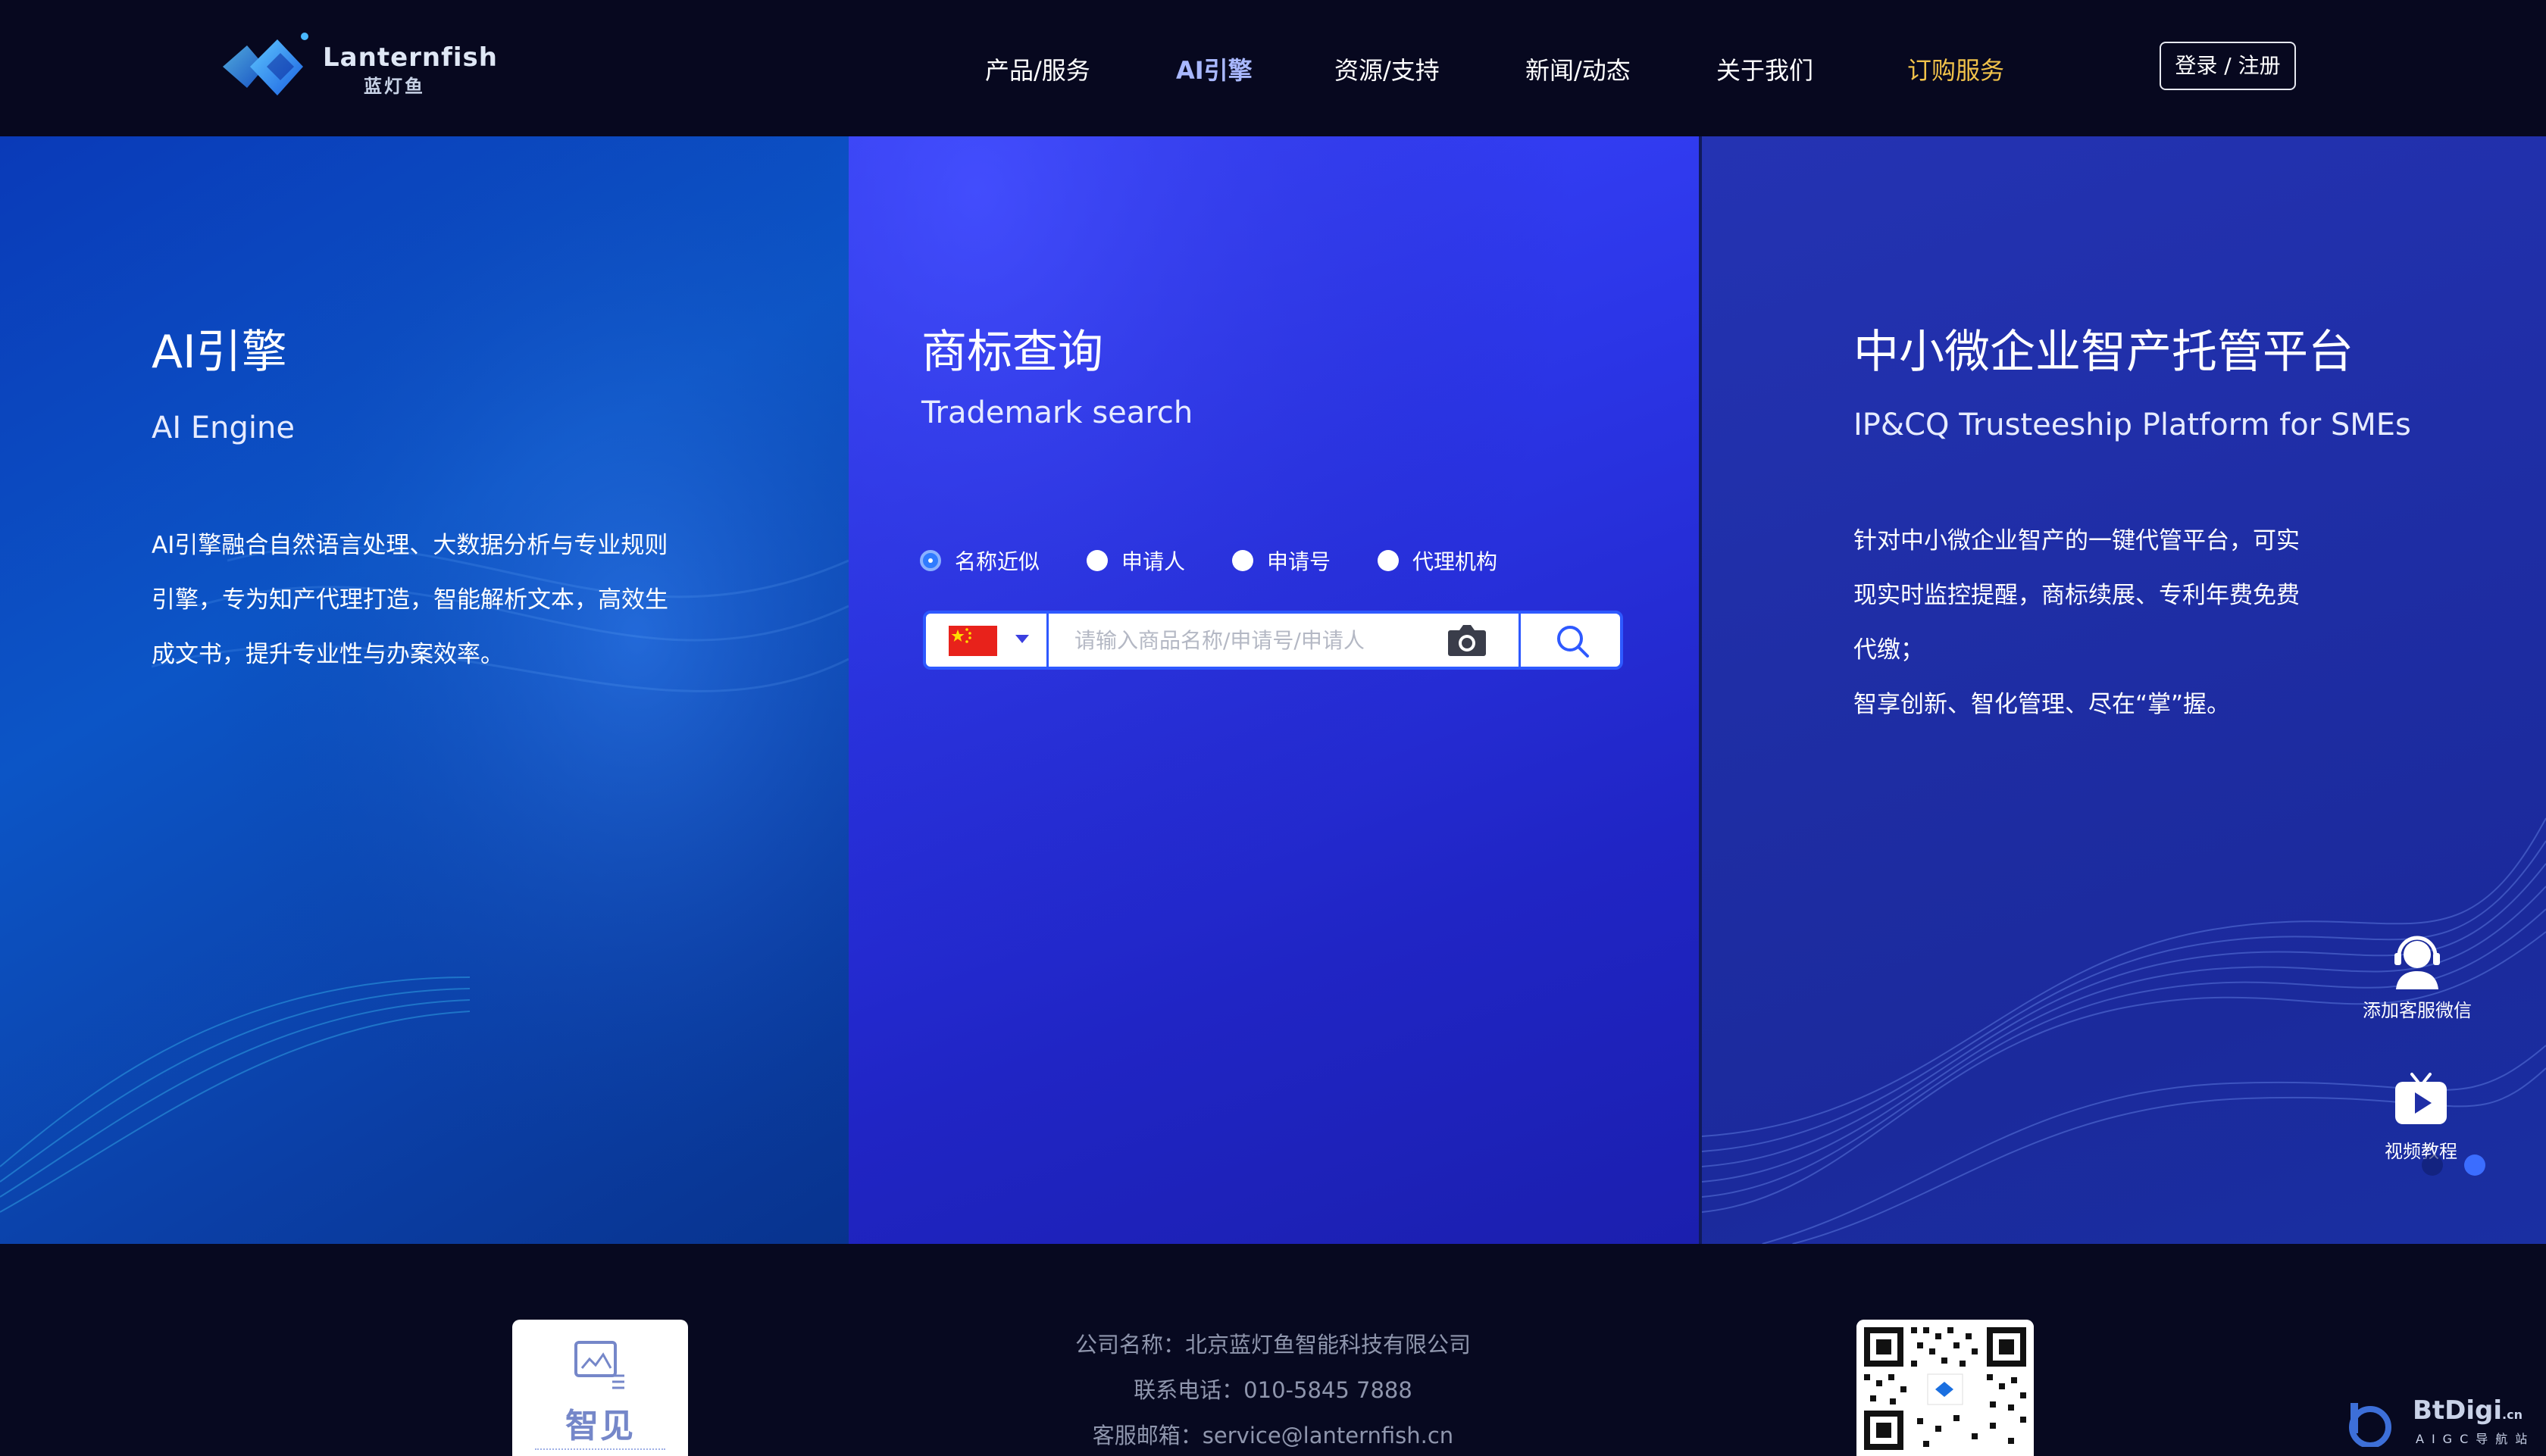 The height and width of the screenshot is (1456, 2546). I want to click on nav-about-us: 关于我们, so click(1764, 69).